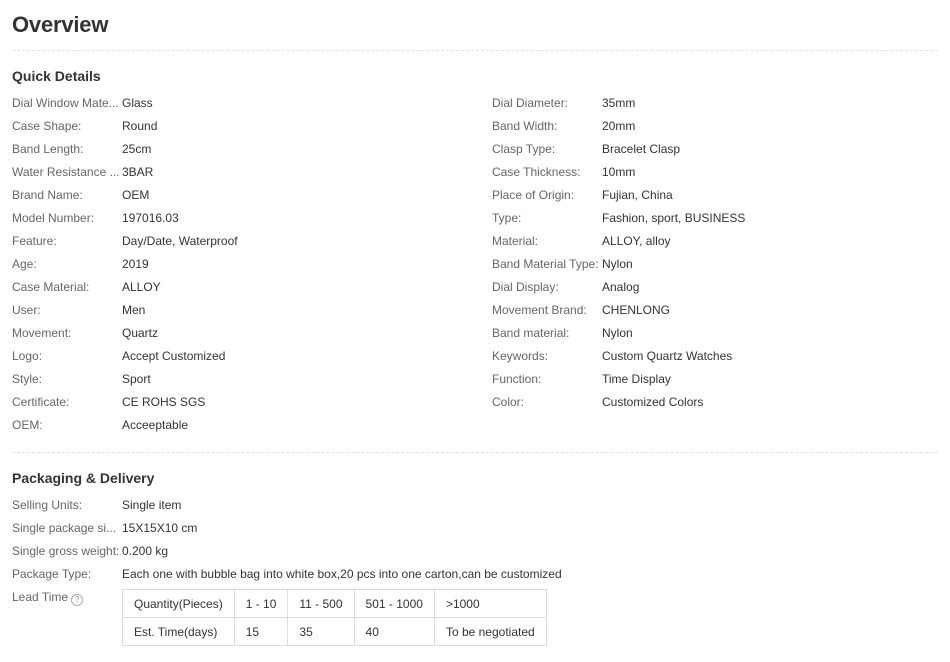  What do you see at coordinates (475, 336) in the screenshot?
I see `detail-row: Movement: Quartz Band material: Nylon` at bounding box center [475, 336].